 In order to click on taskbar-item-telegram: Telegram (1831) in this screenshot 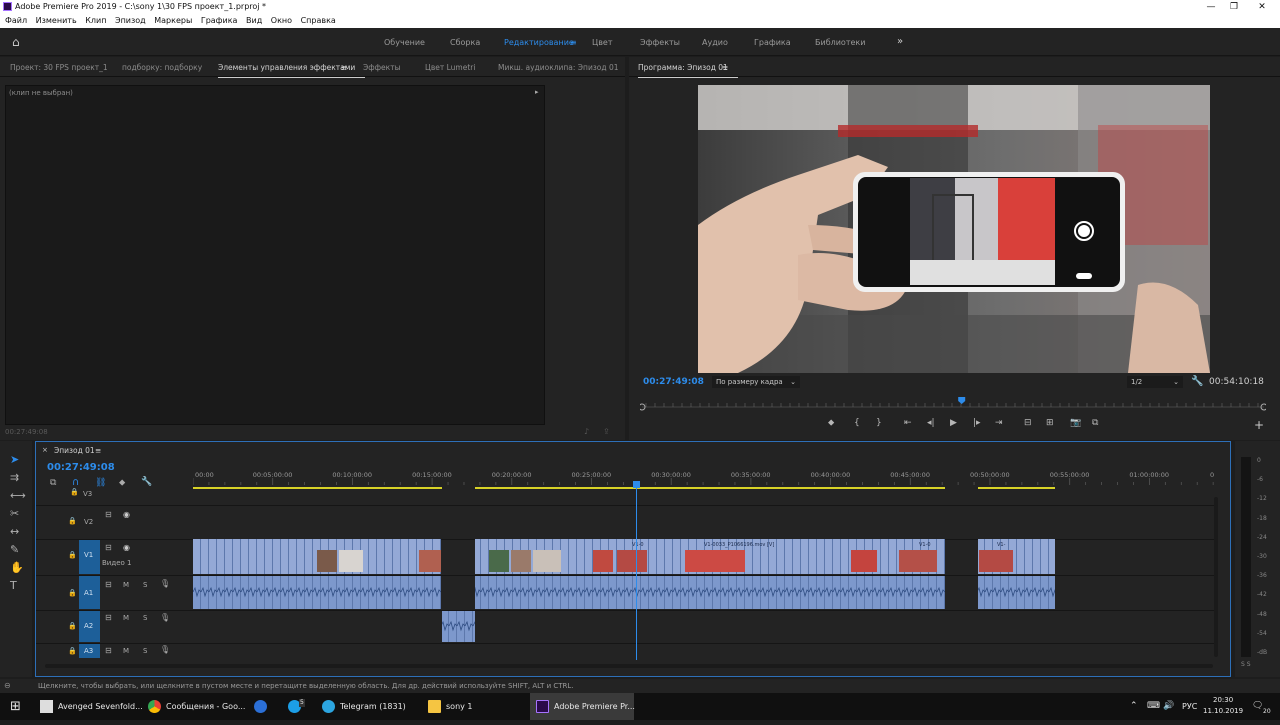, I will do `click(368, 706)`.